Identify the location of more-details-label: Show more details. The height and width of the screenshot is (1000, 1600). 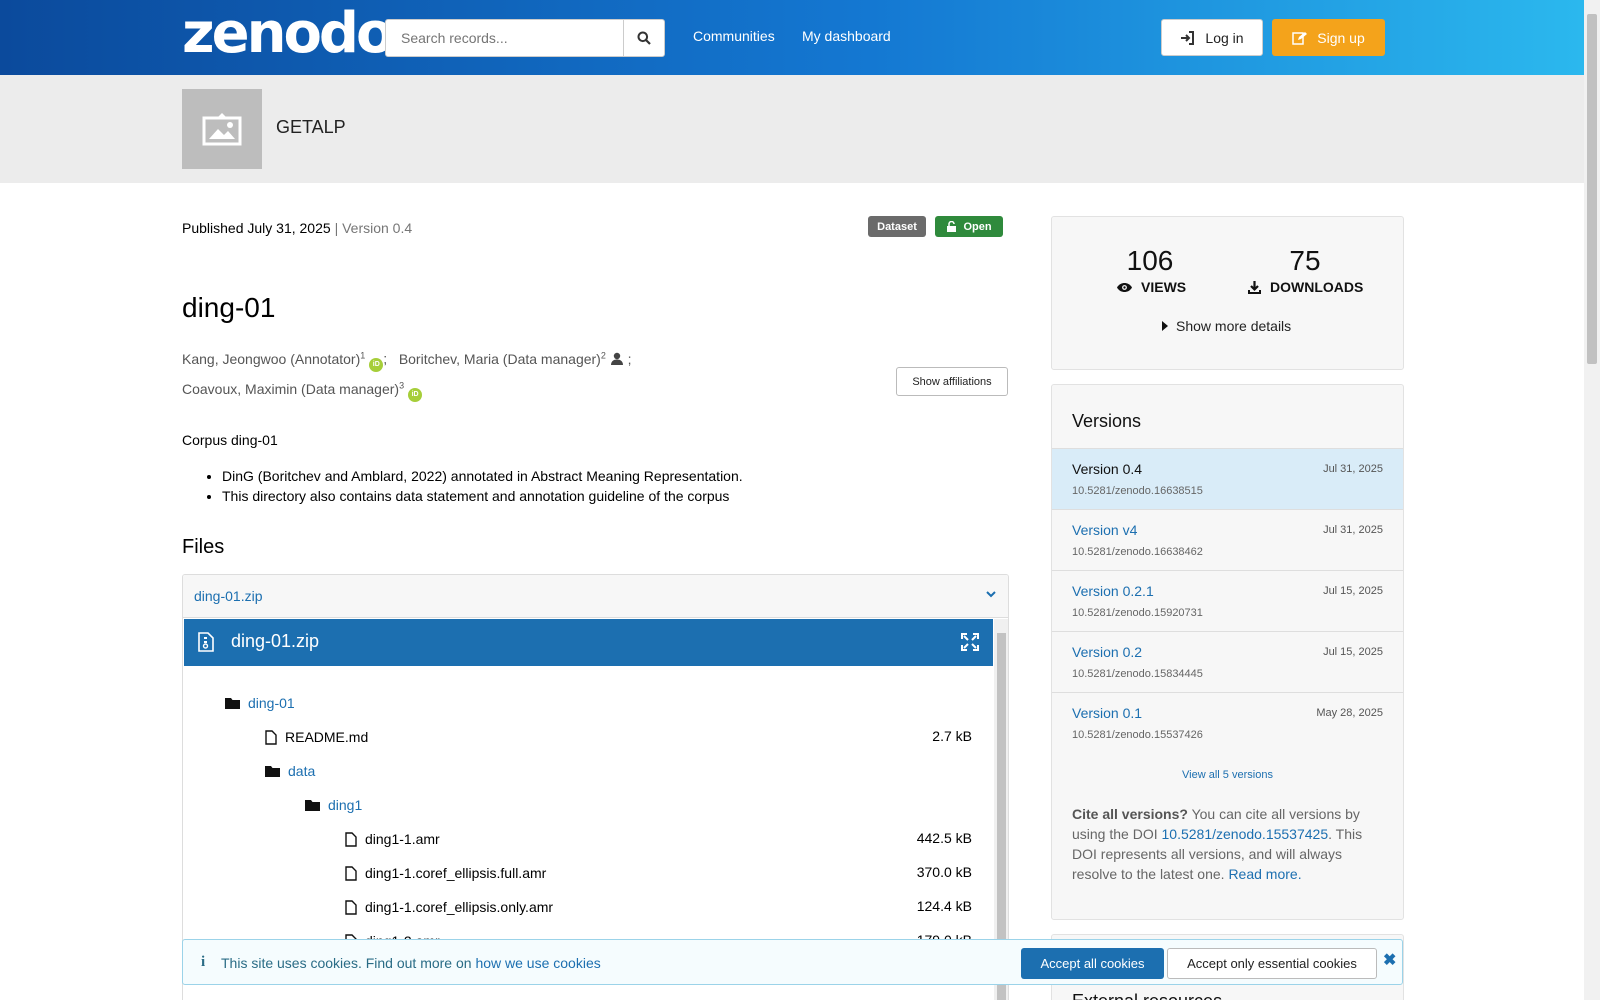
(1234, 326).